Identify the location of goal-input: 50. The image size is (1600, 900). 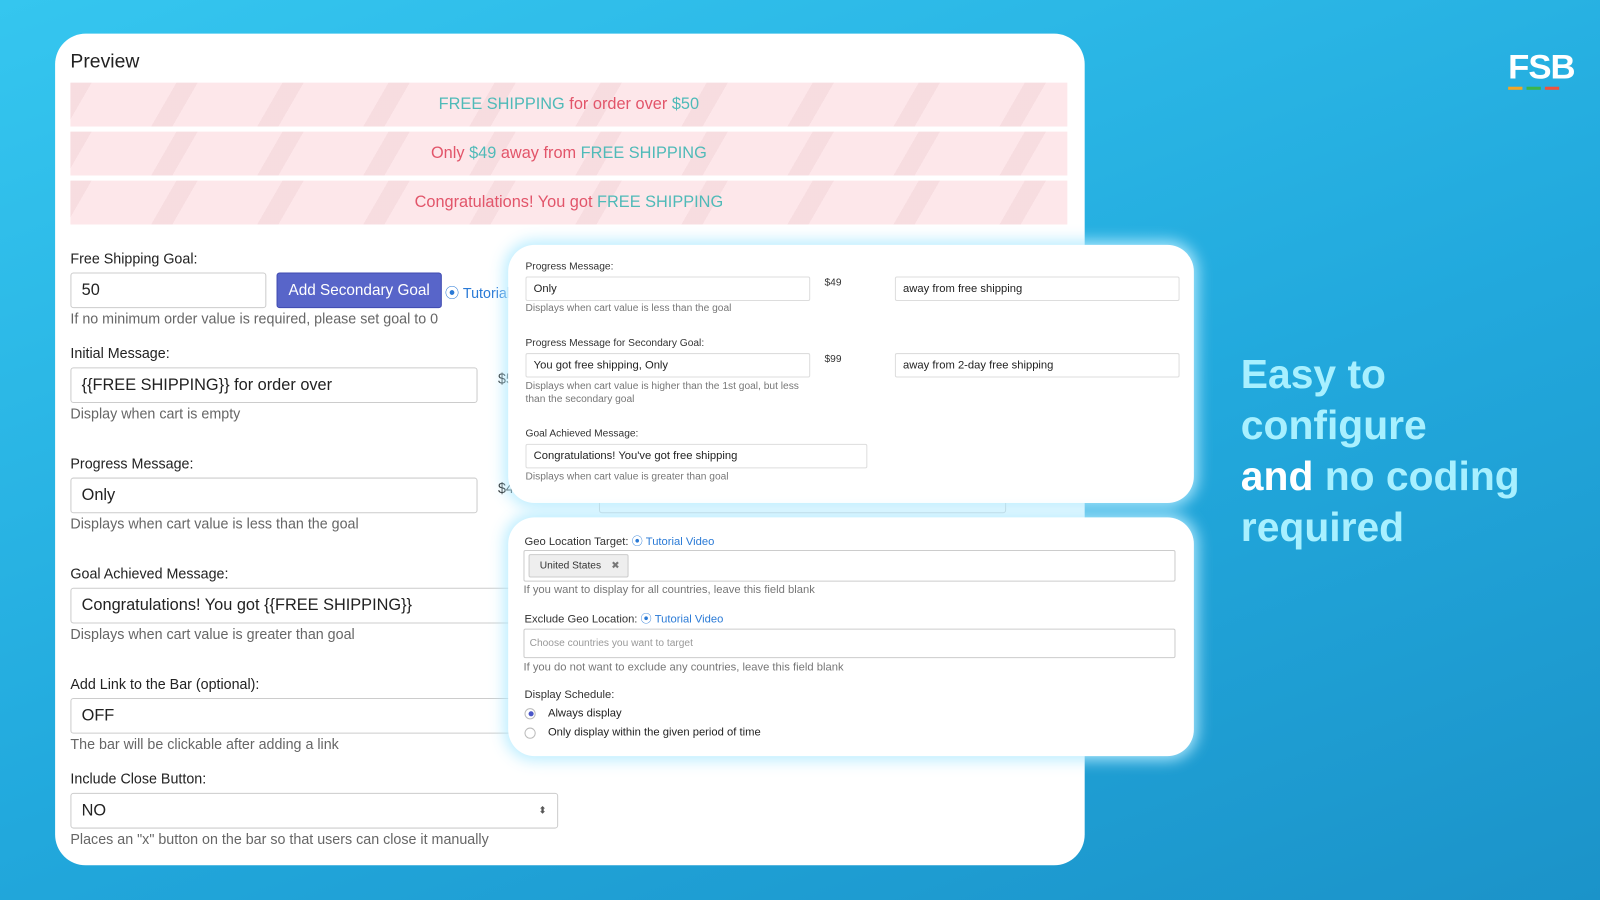
(168, 290).